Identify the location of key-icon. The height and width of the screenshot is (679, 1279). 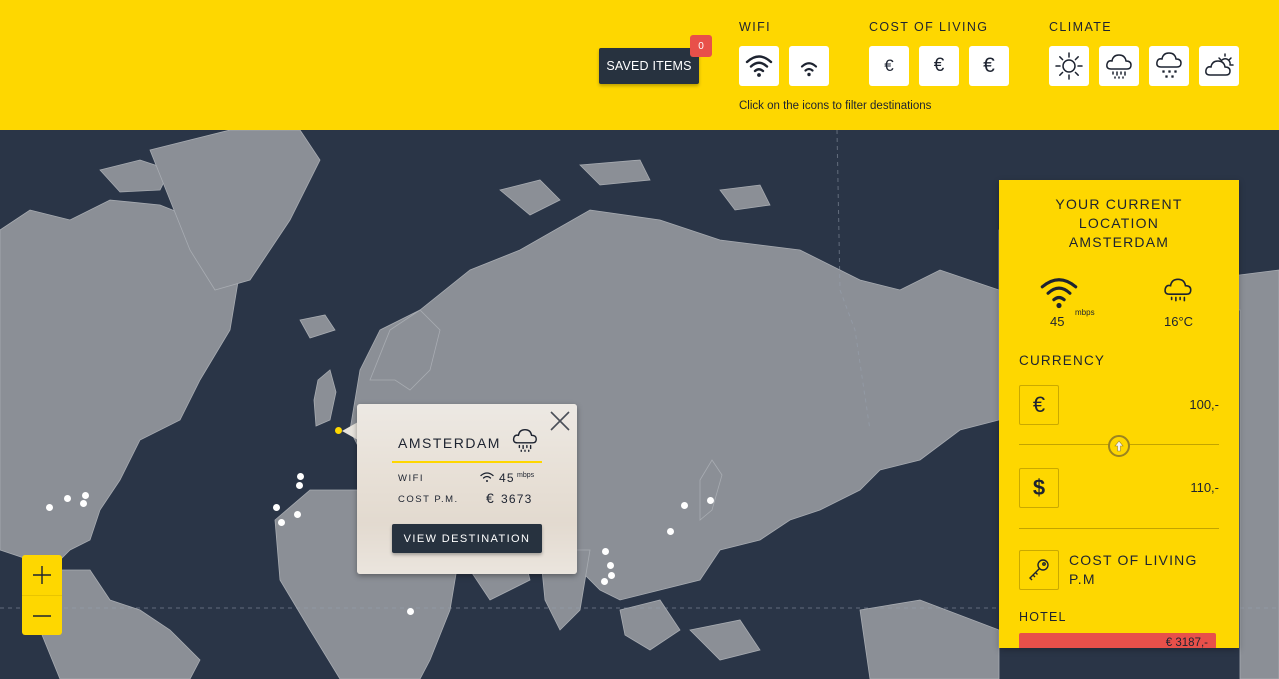
(1039, 570).